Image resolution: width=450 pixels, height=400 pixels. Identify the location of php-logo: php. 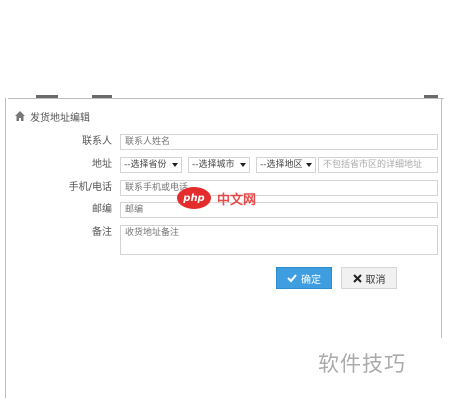
(194, 198).